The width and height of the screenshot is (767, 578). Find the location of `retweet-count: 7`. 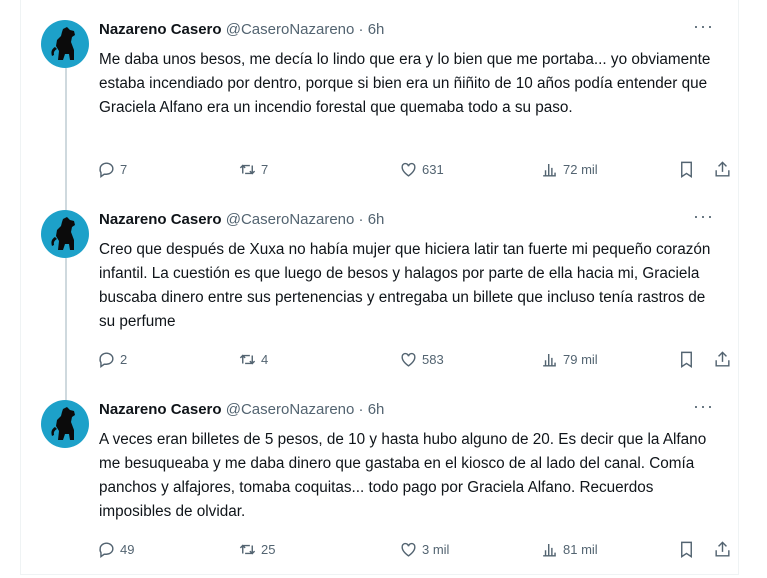

retweet-count: 7 is located at coordinates (265, 169).